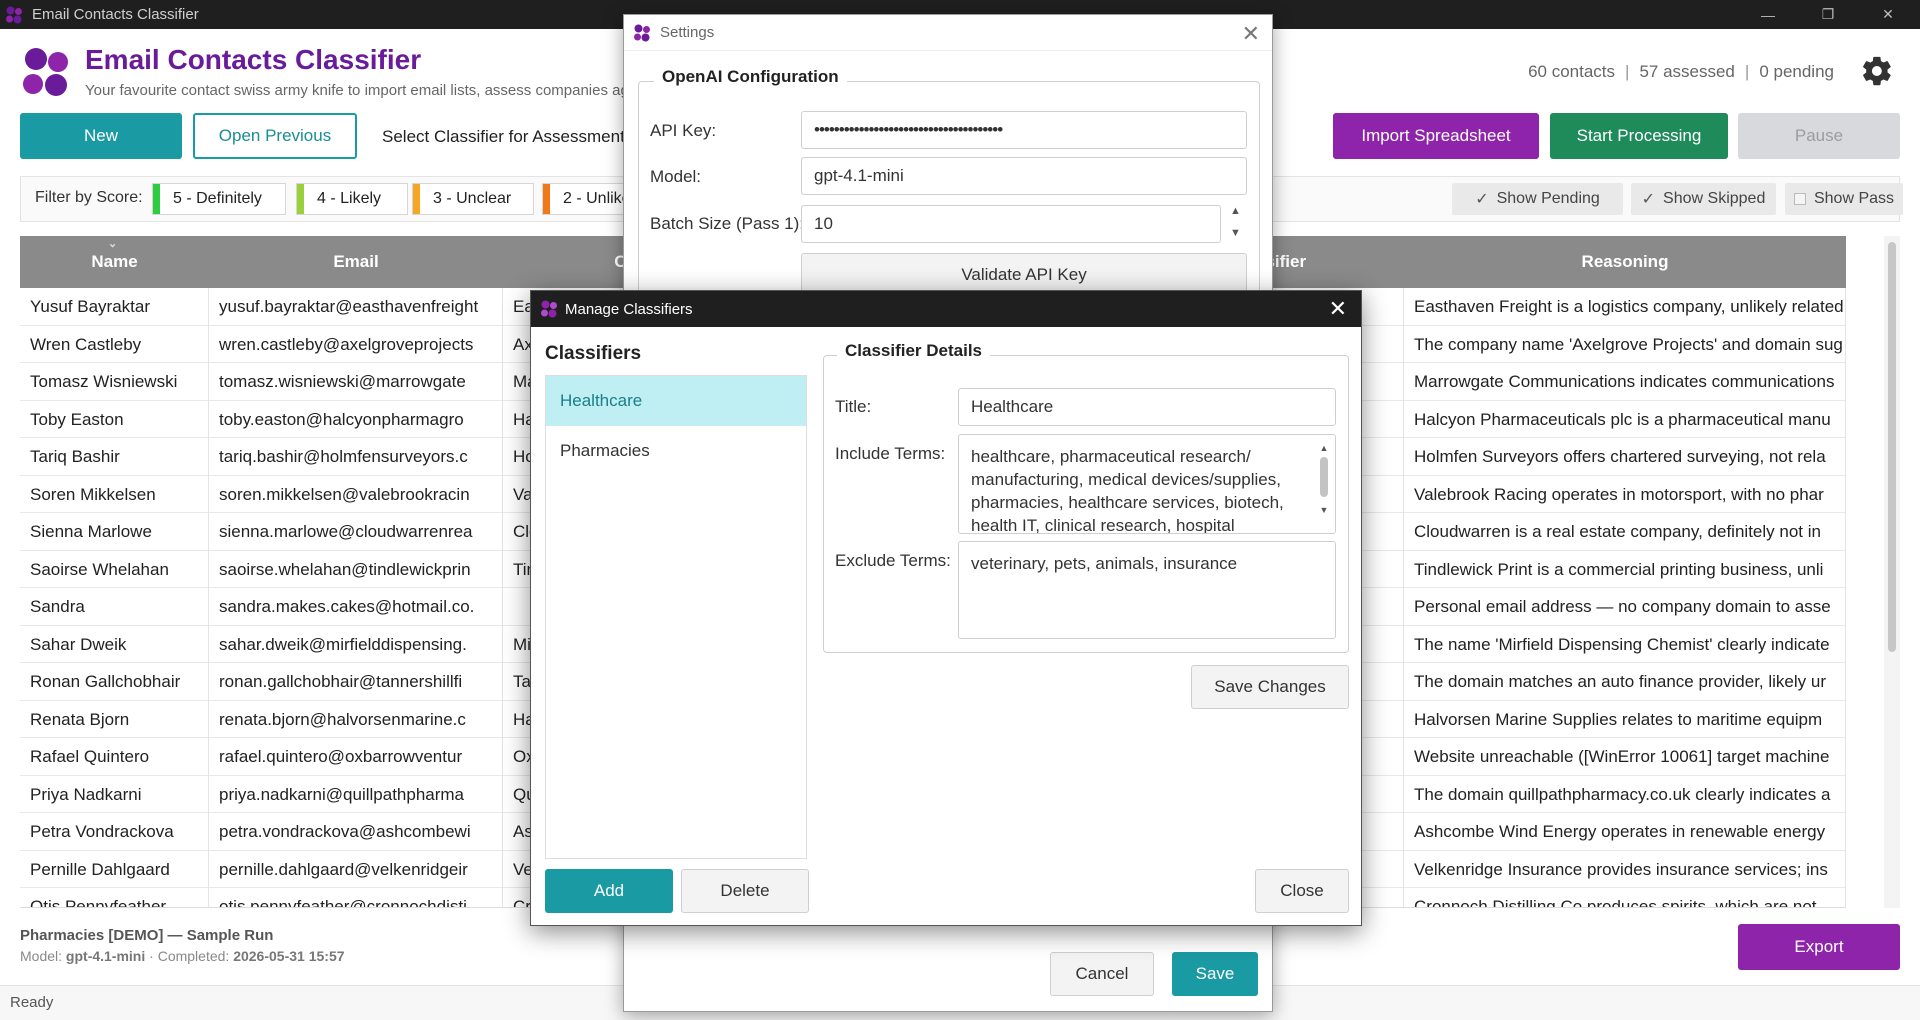 This screenshot has width=1920, height=1020. I want to click on score-color-bar, so click(300, 199).